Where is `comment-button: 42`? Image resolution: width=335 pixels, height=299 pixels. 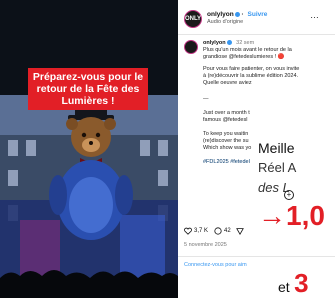 comment-button: 42 is located at coordinates (222, 231).